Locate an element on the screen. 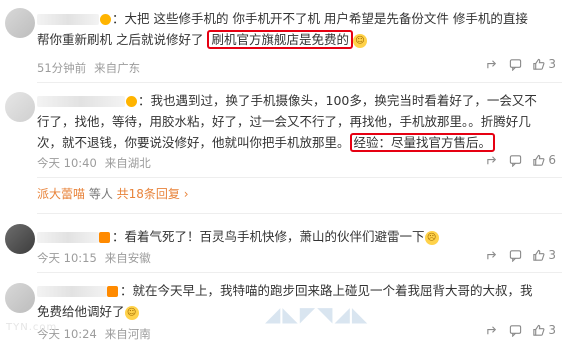 This screenshot has width=562, height=343. cry-emoji-icon: ☹ is located at coordinates (431, 237).